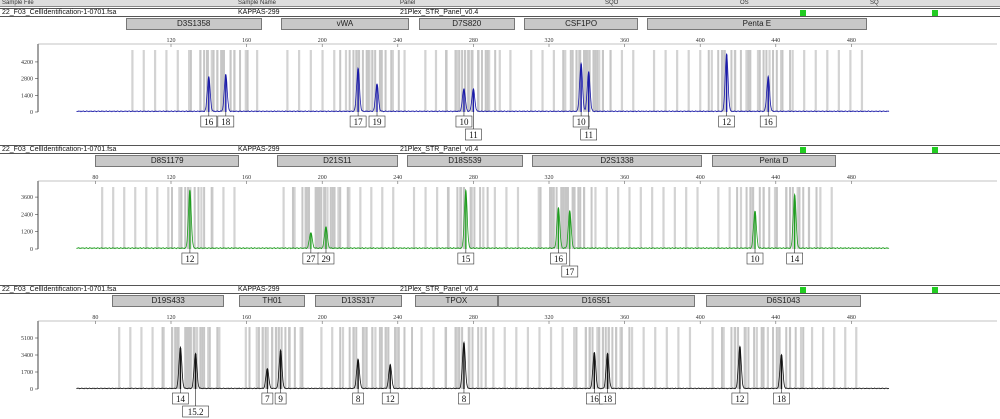  I want to click on marker-label: D6S1043, so click(783, 301).